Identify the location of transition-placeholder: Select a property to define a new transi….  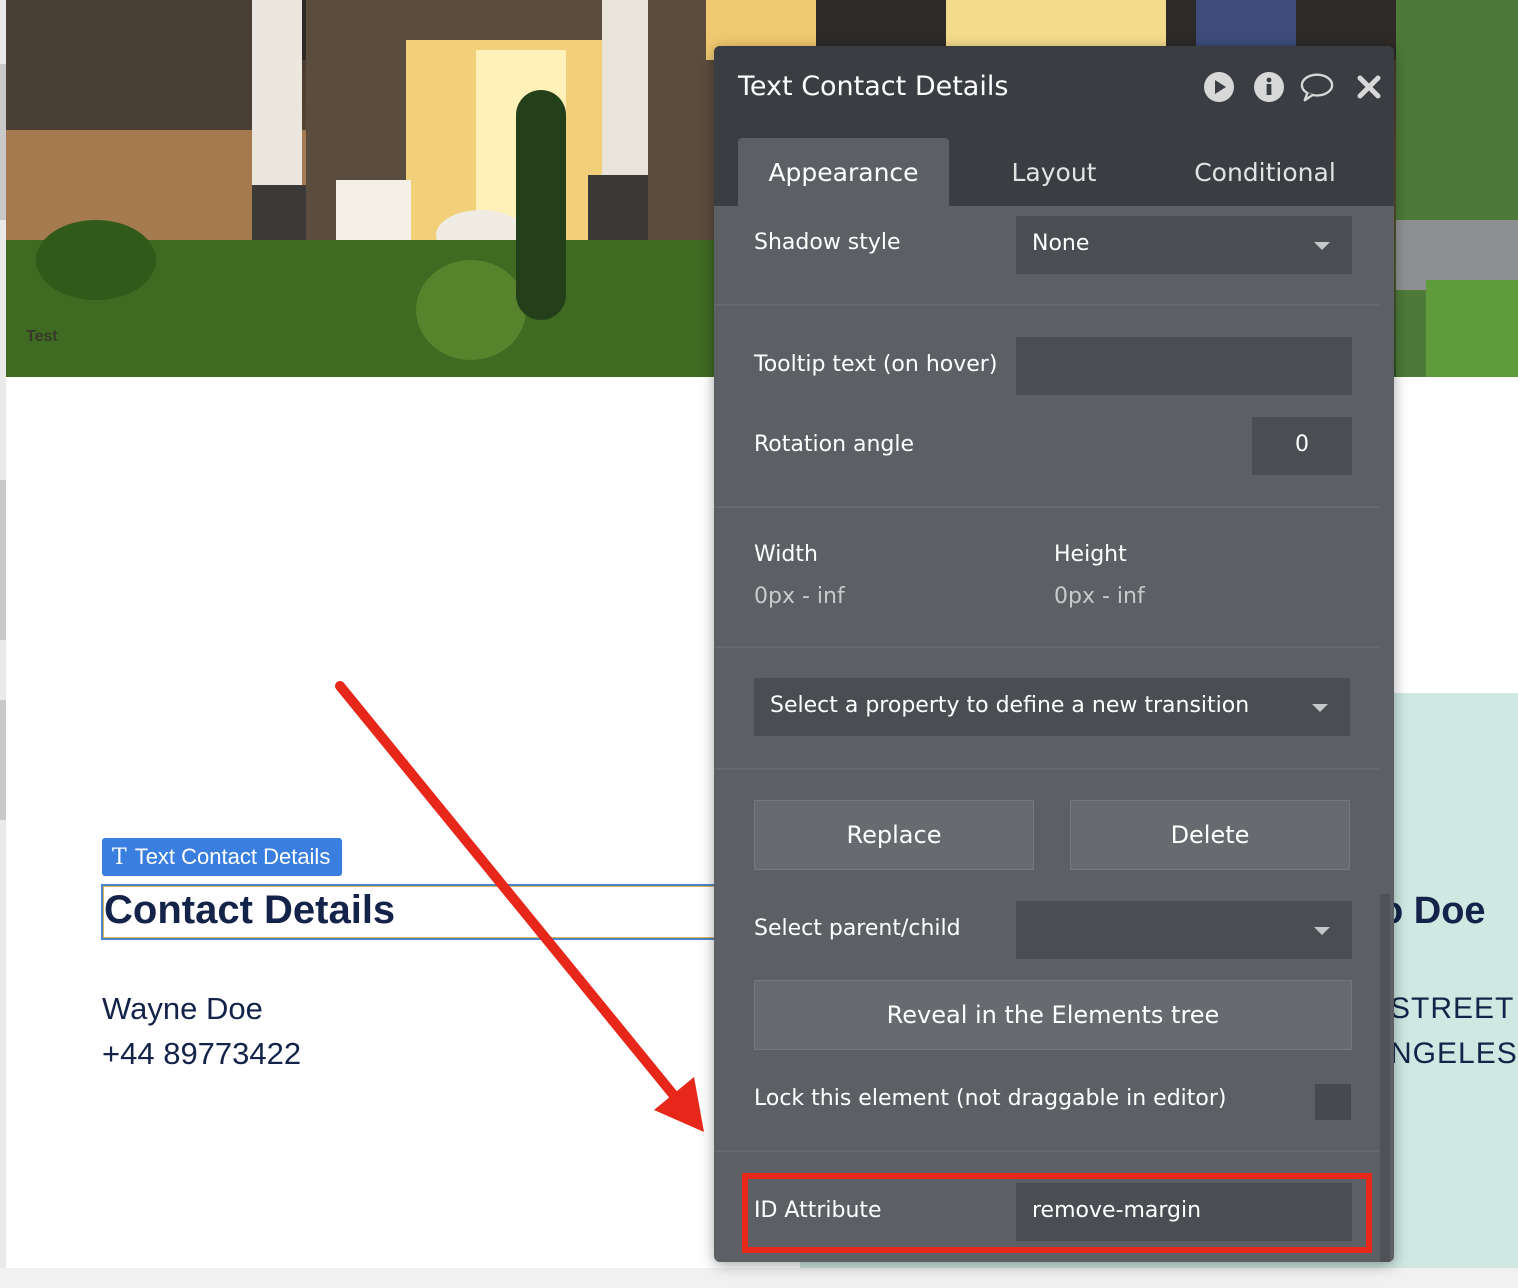
(1010, 705).